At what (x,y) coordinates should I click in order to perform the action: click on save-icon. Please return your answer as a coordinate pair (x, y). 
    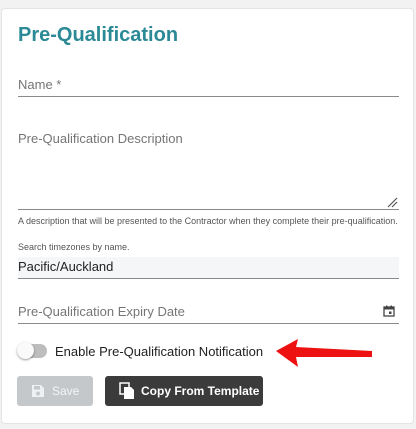
    Looking at the image, I should click on (38, 391).